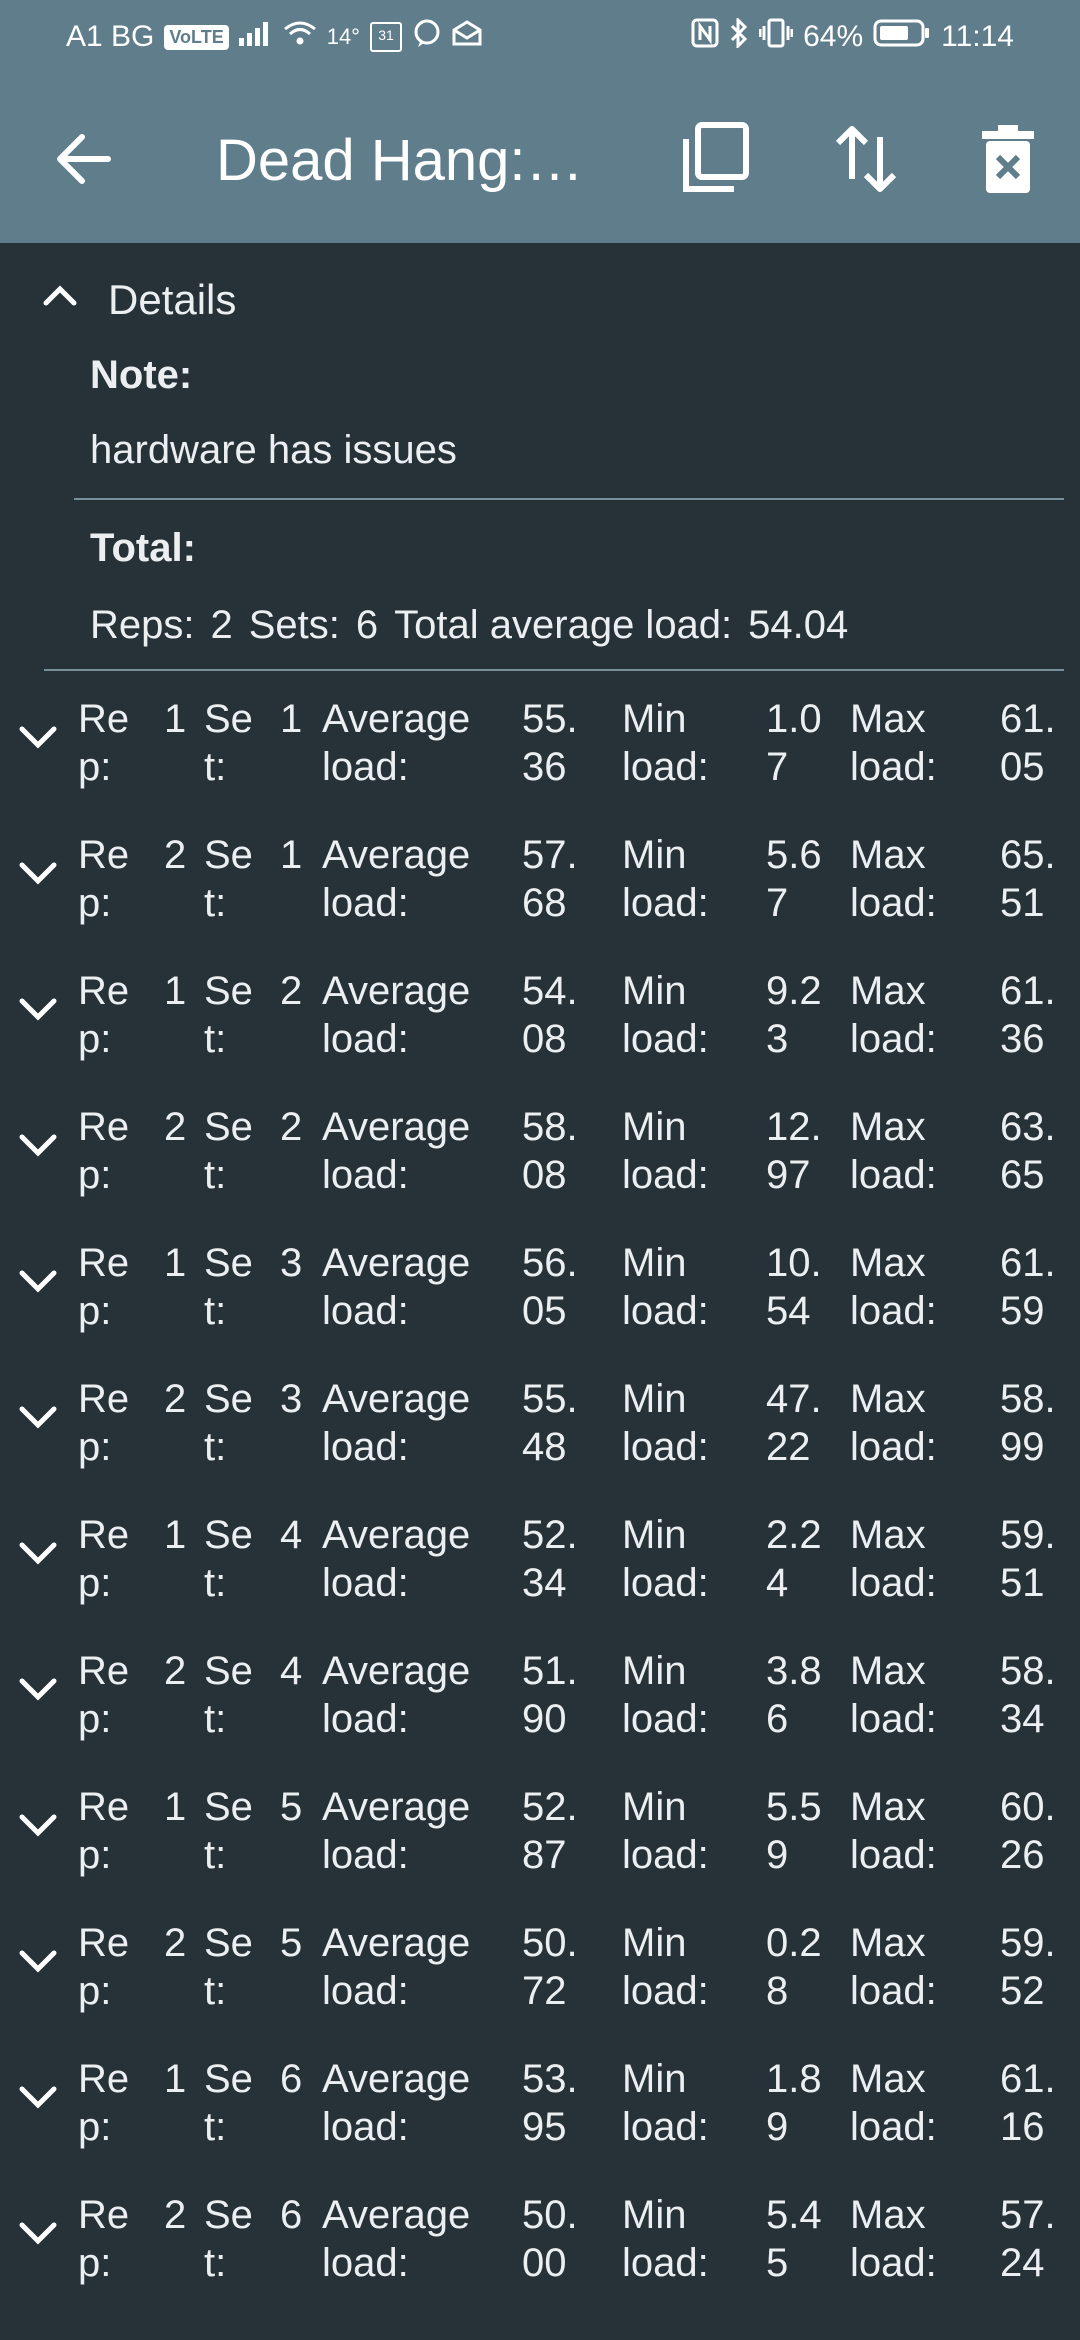 Image resolution: width=1080 pixels, height=2340 pixels. Describe the element at coordinates (1008, 159) in the screenshot. I see `delete-icon` at that location.